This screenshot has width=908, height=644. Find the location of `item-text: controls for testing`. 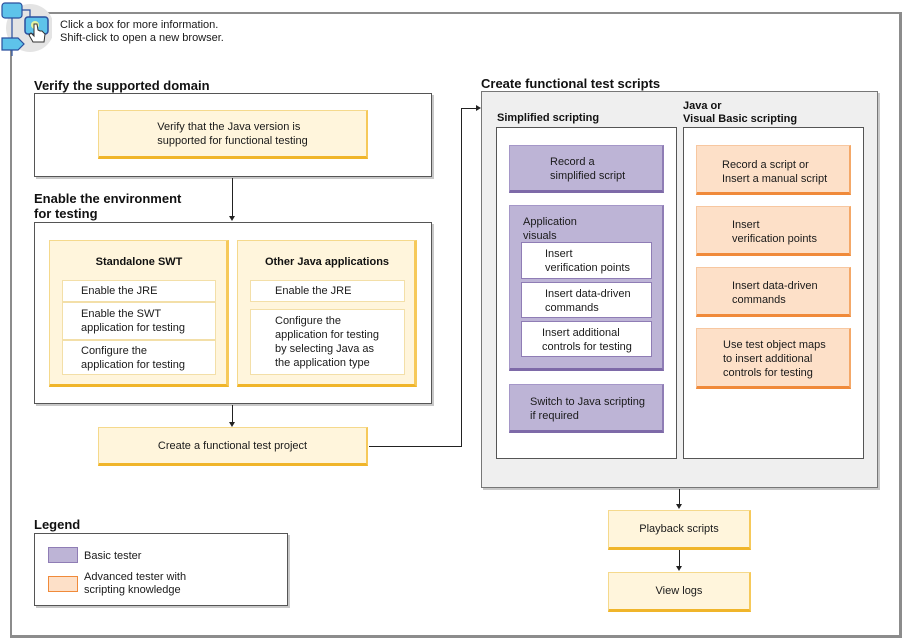

item-text: controls for testing is located at coordinates (587, 347).